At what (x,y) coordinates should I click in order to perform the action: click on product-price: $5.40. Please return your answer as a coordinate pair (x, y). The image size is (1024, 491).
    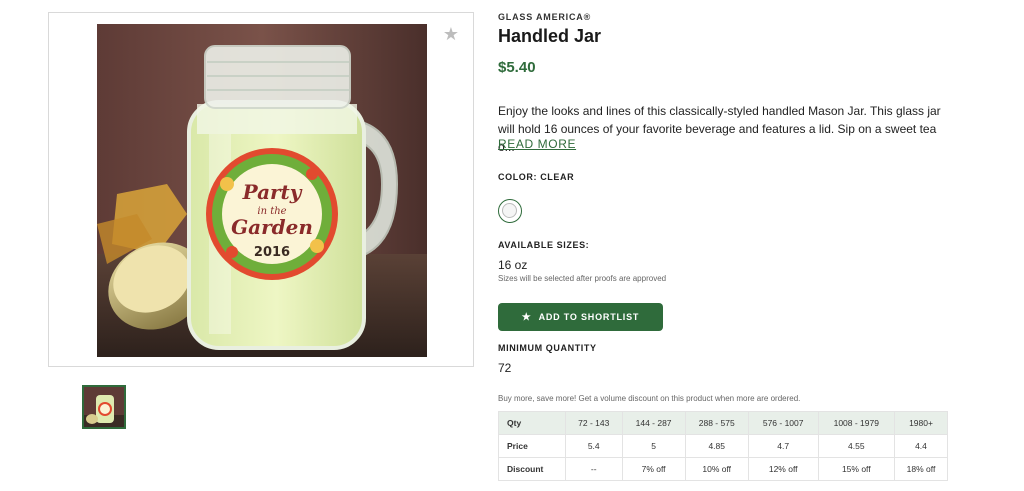
    Looking at the image, I should click on (517, 67).